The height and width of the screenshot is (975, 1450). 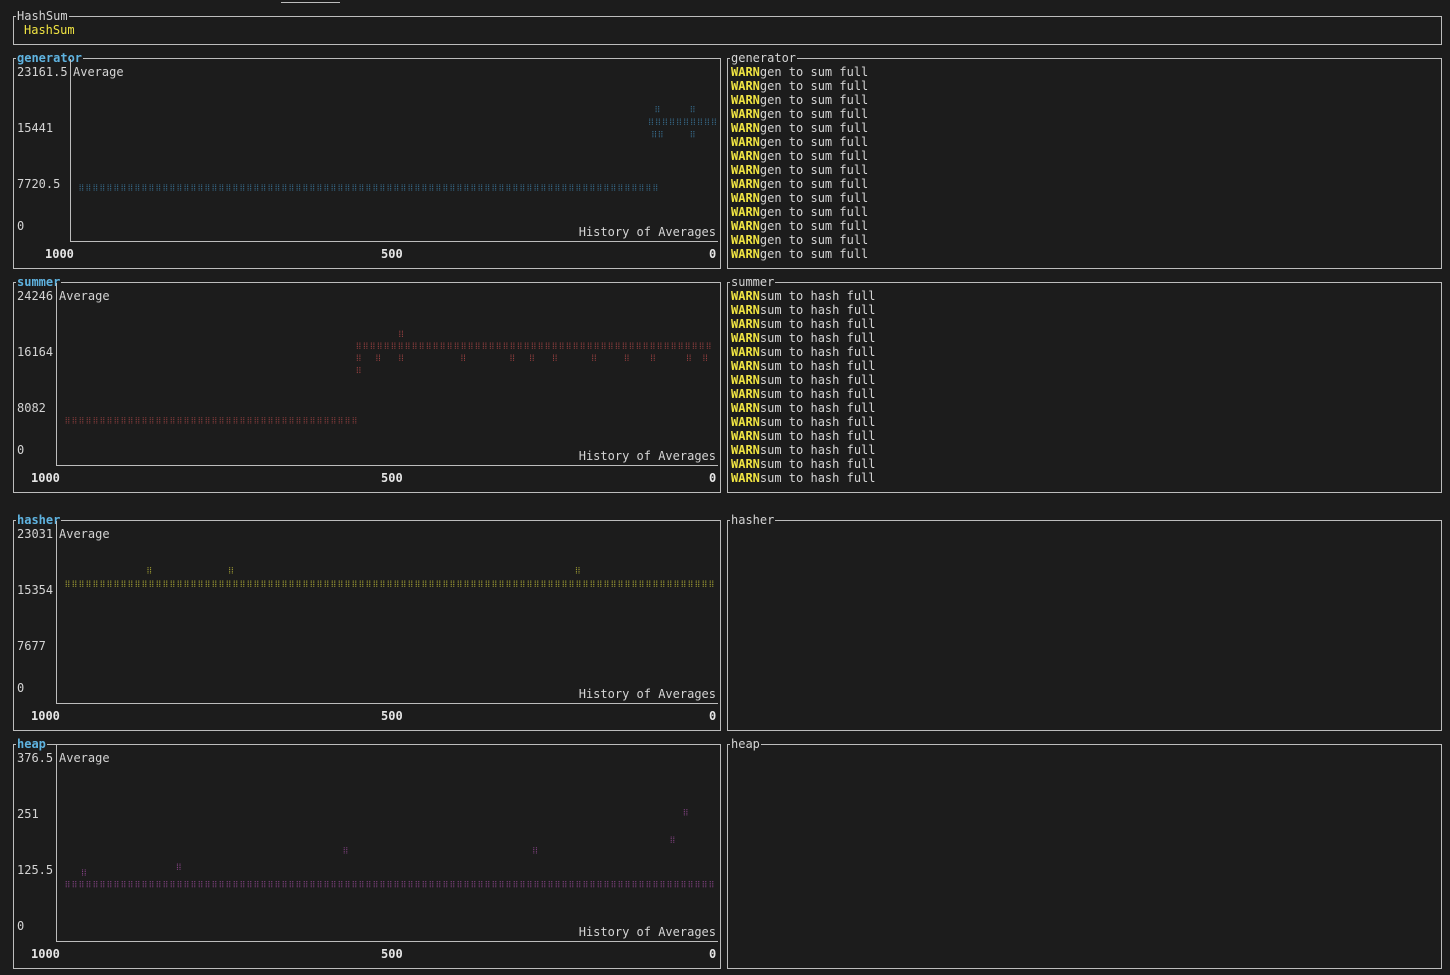 I want to click on log-line: WARNgen to sum full, so click(x=799, y=142).